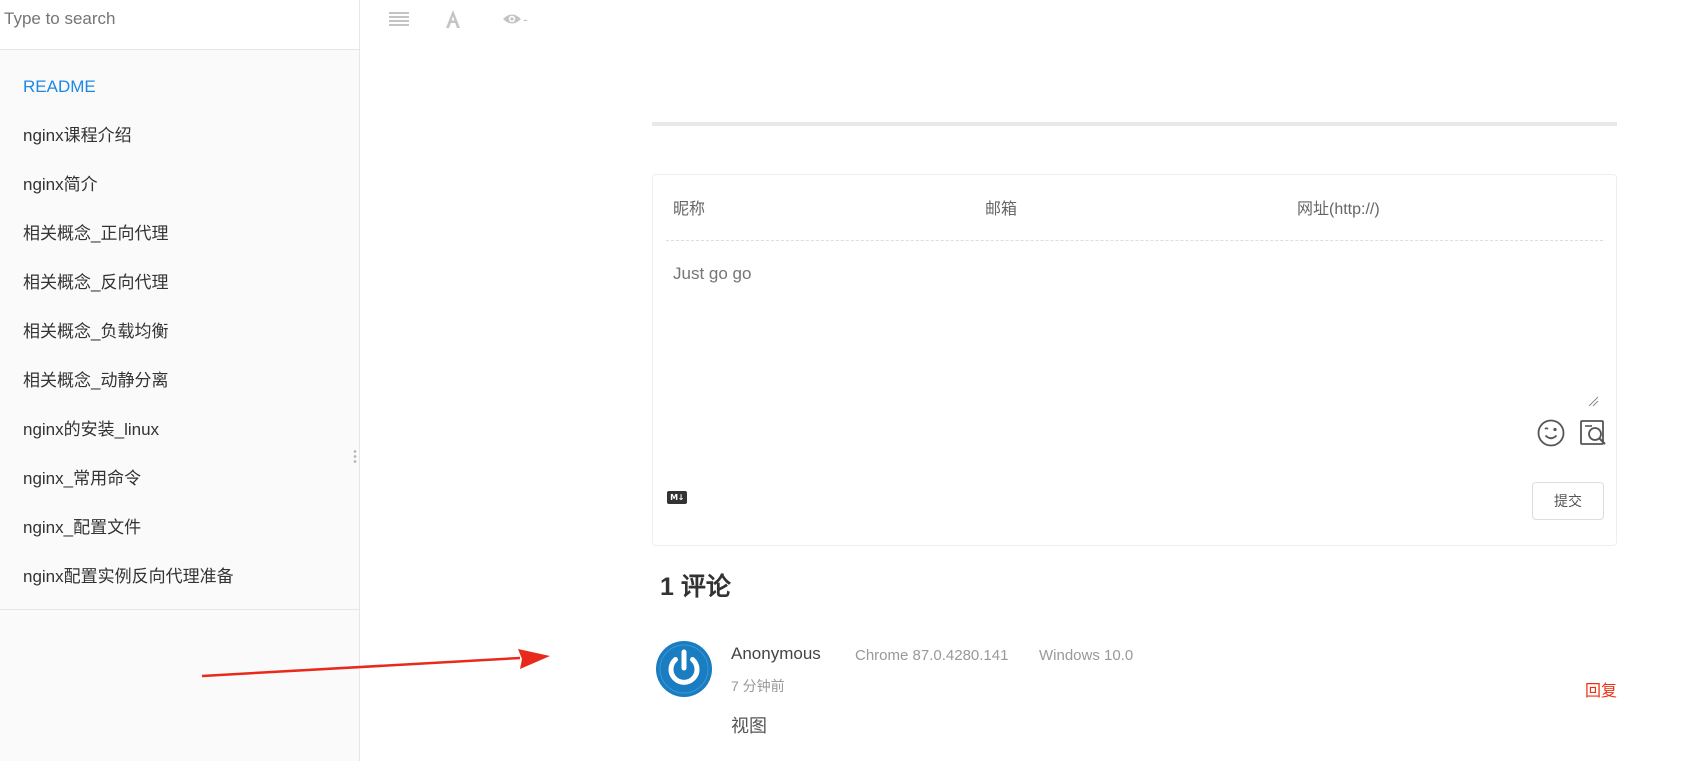 Image resolution: width=1681 pixels, height=761 pixels. I want to click on toc-item-readme: README, so click(179, 86).